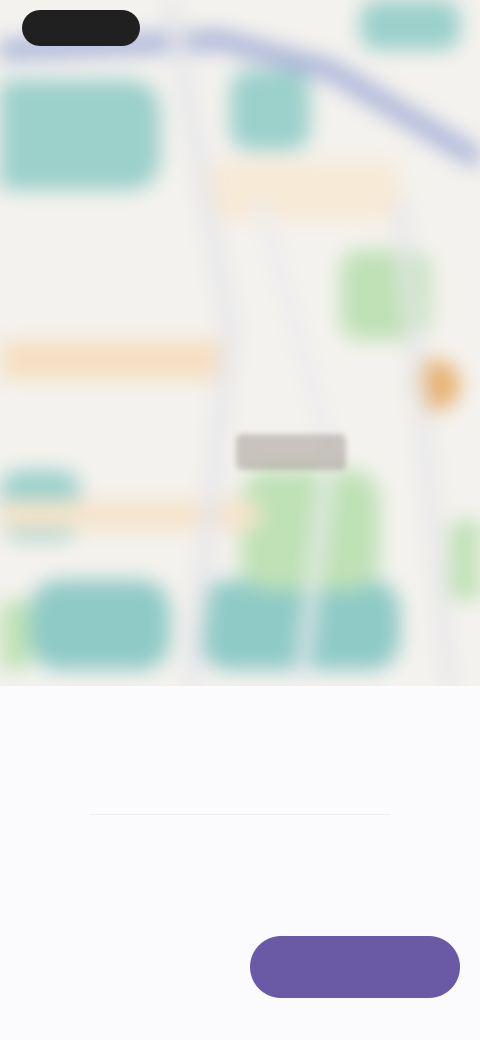 This screenshot has width=480, height=1040. What do you see at coordinates (355, 967) in the screenshot?
I see `primary-button` at bounding box center [355, 967].